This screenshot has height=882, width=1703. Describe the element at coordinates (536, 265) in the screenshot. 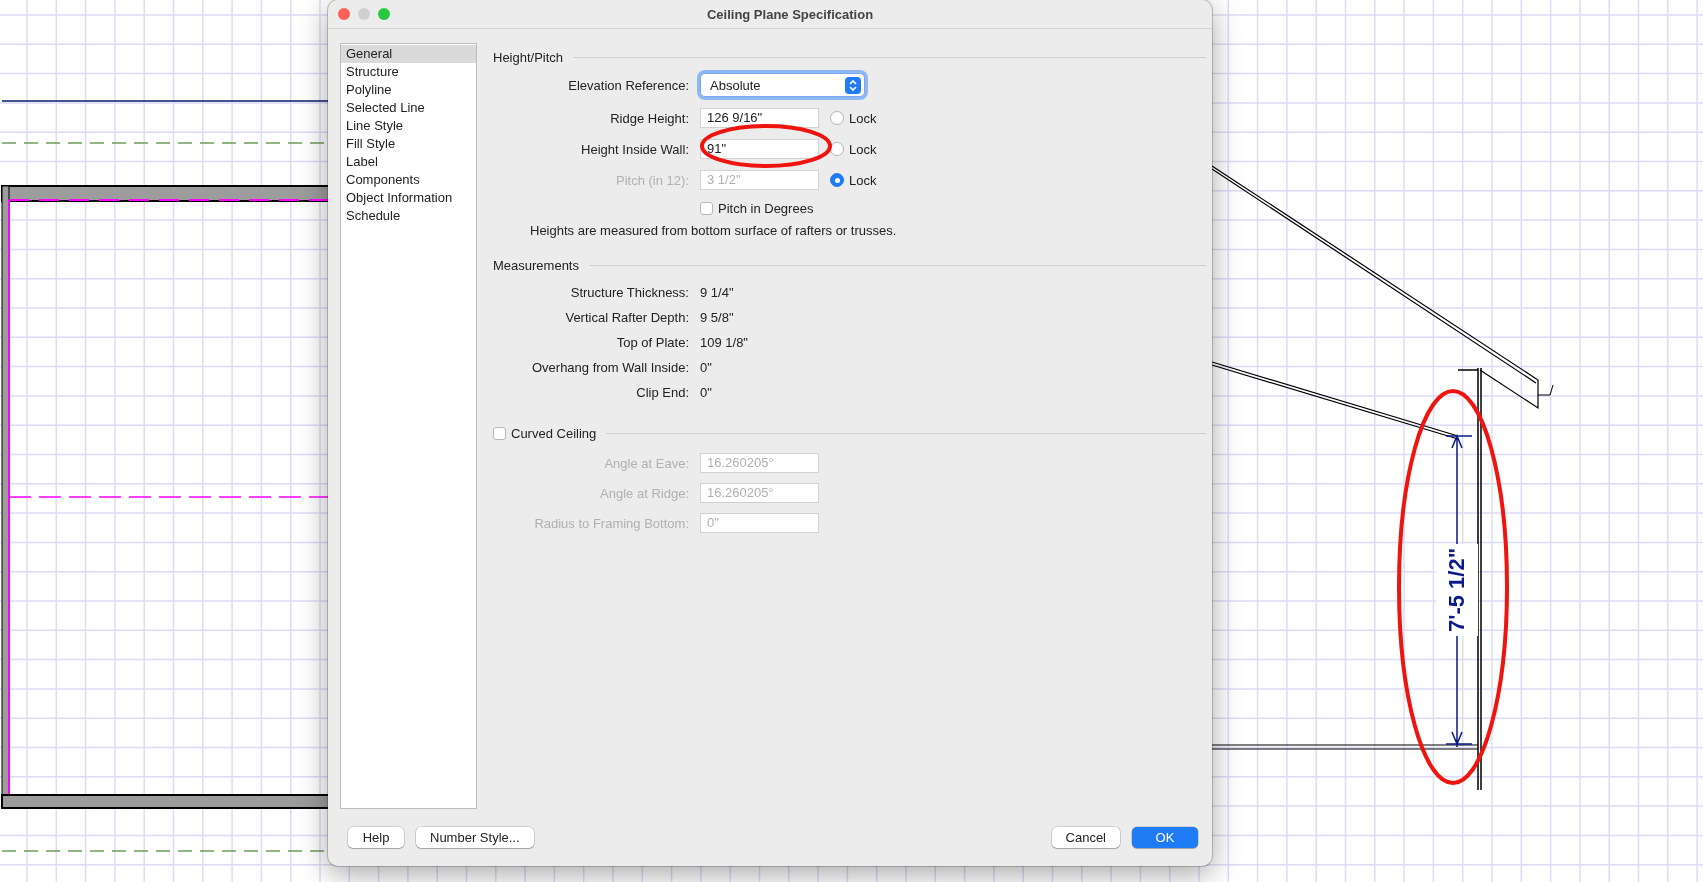

I see `section-heading: Measurements` at that location.